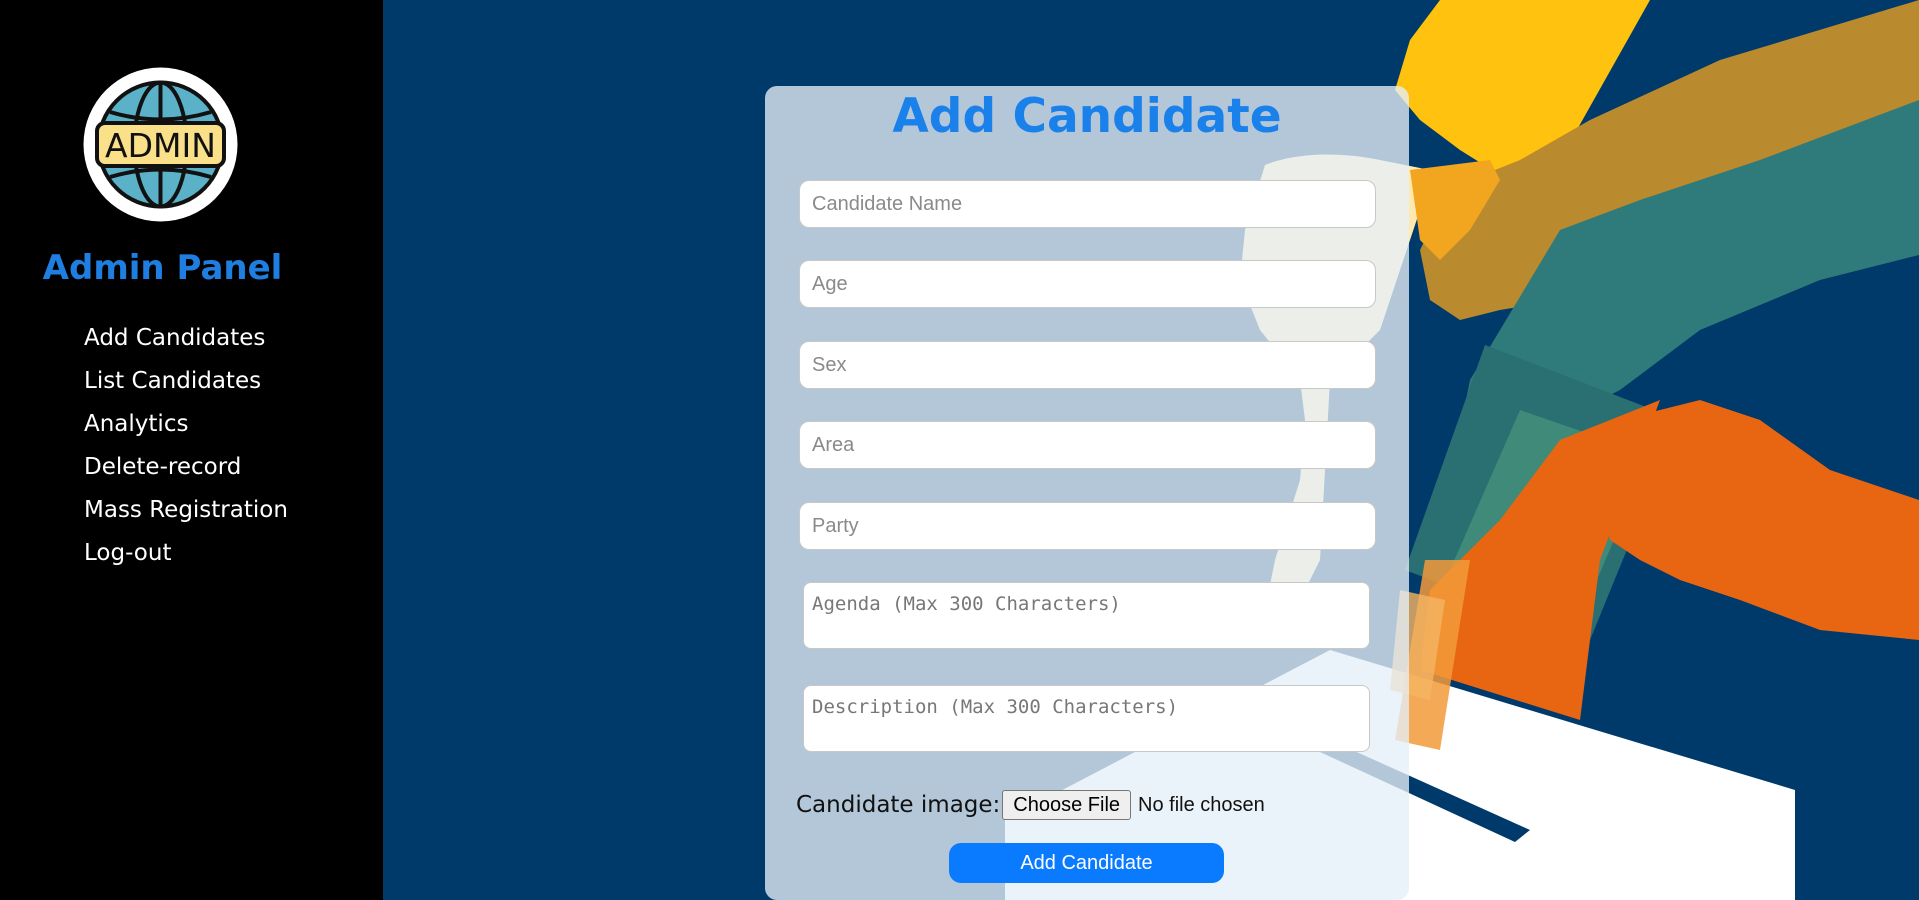  What do you see at coordinates (1087, 284) in the screenshot?
I see `age-input` at bounding box center [1087, 284].